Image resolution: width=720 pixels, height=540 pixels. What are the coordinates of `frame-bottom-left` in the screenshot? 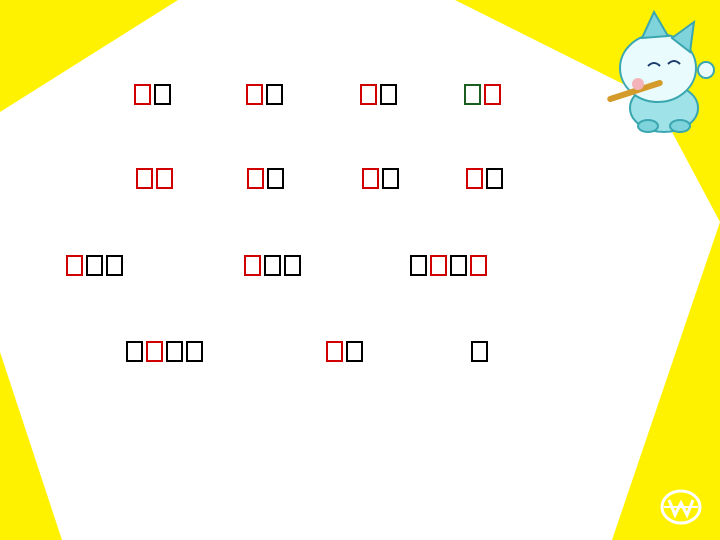 It's located at (31, 446).